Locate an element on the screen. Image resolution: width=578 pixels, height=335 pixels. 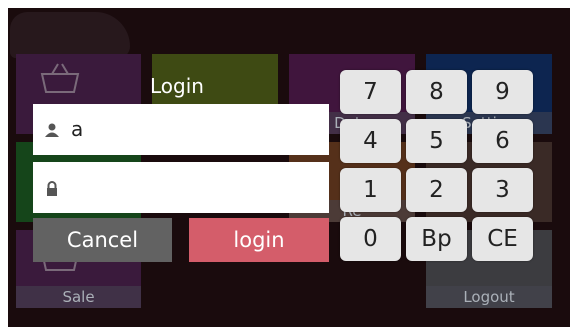
key-clear: CE is located at coordinates (502, 239).